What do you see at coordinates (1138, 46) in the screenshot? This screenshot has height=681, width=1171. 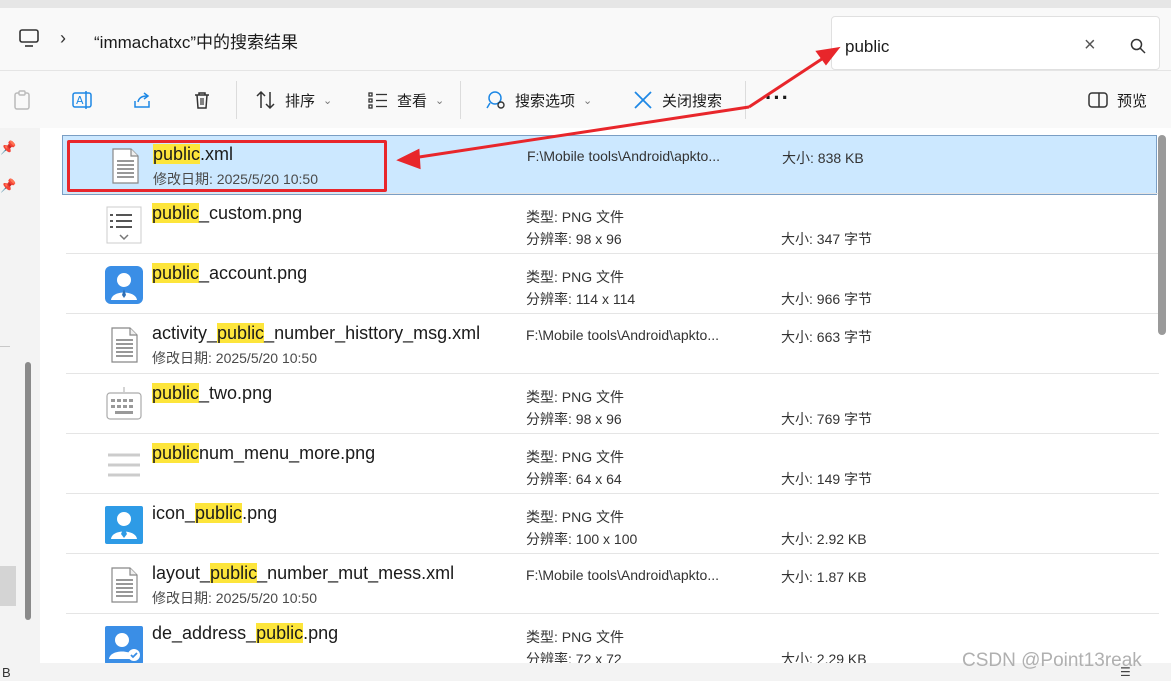 I see `search-icon` at bounding box center [1138, 46].